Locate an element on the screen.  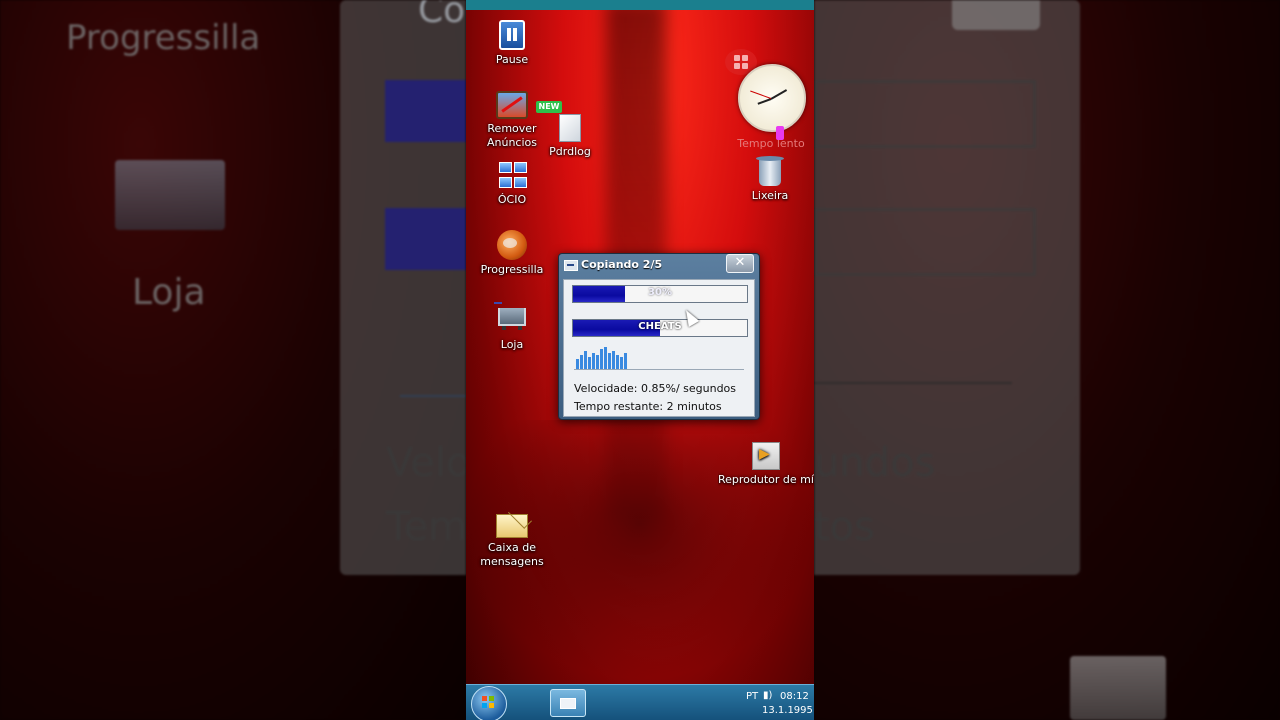
media-player-icon is located at coordinates (766, 456).